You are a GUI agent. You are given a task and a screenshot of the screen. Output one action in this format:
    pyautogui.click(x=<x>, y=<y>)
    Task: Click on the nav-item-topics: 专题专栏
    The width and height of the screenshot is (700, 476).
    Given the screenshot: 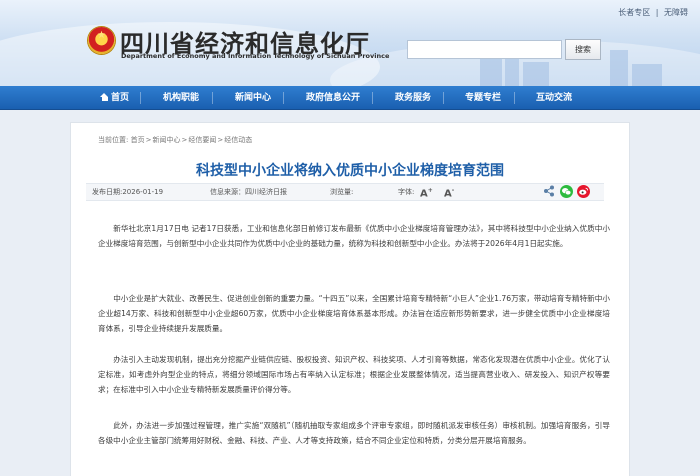 What is the action you would take?
    pyautogui.click(x=483, y=98)
    